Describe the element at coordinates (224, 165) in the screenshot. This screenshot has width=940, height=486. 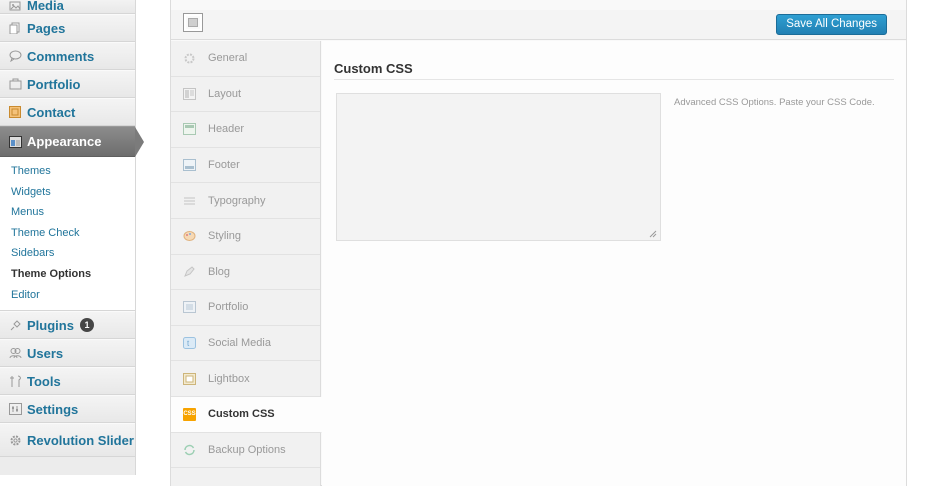
I see `tab-label: Footer` at that location.